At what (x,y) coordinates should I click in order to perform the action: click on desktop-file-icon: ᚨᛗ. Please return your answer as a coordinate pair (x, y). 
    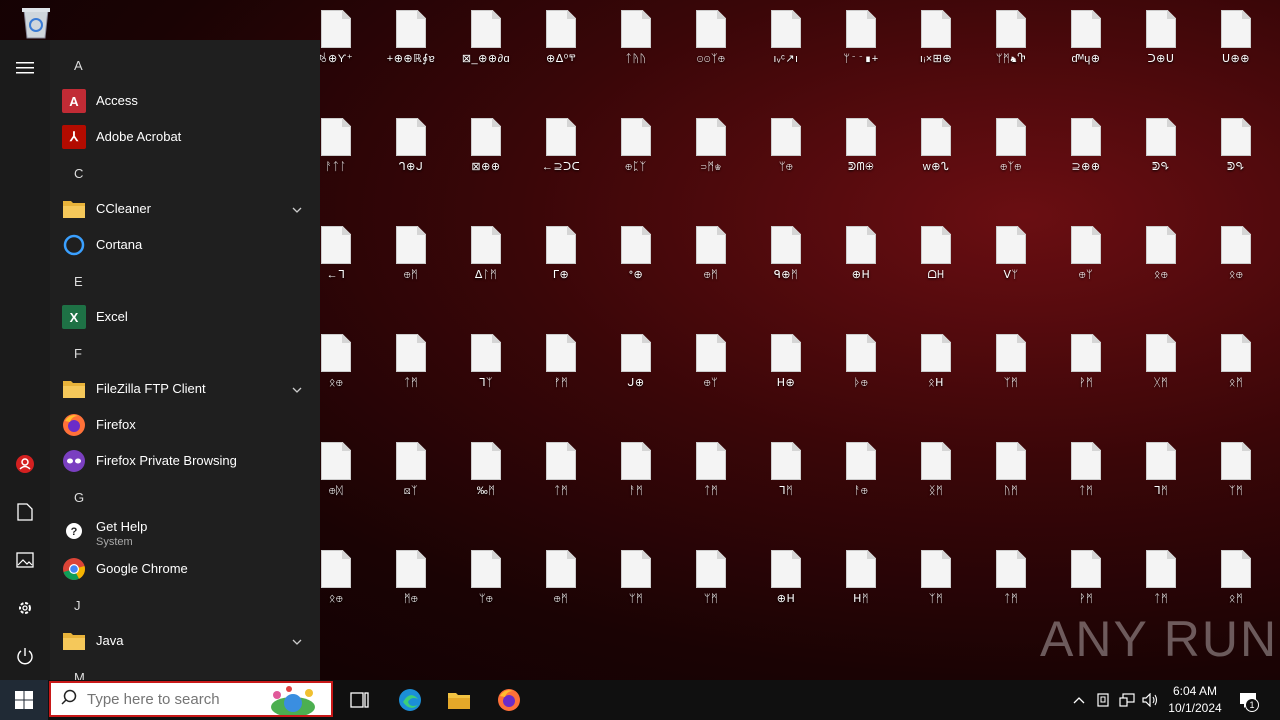
    Looking at the image, I should click on (636, 470).